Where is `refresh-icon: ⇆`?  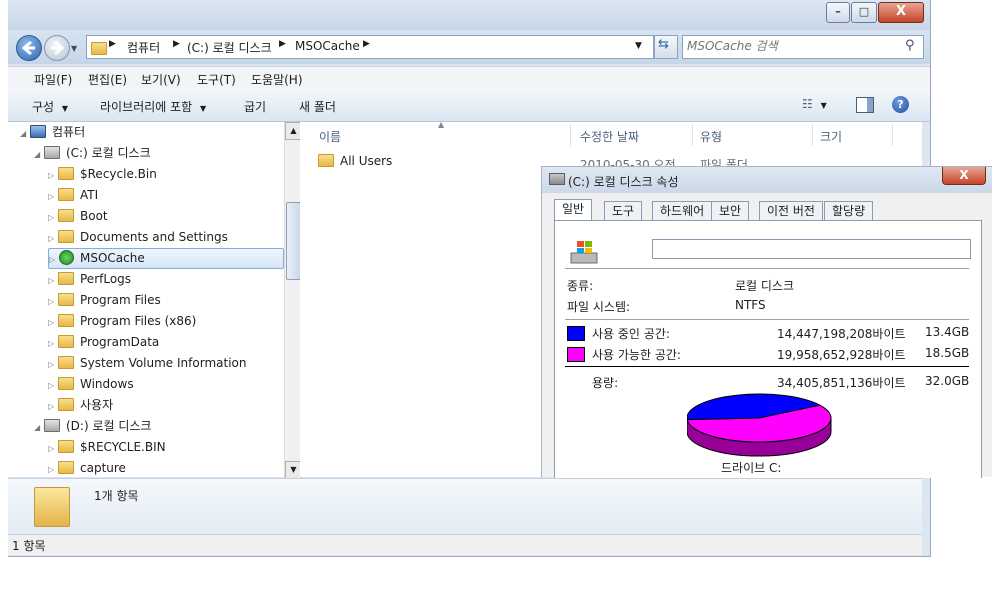 refresh-icon: ⇆ is located at coordinates (663, 44).